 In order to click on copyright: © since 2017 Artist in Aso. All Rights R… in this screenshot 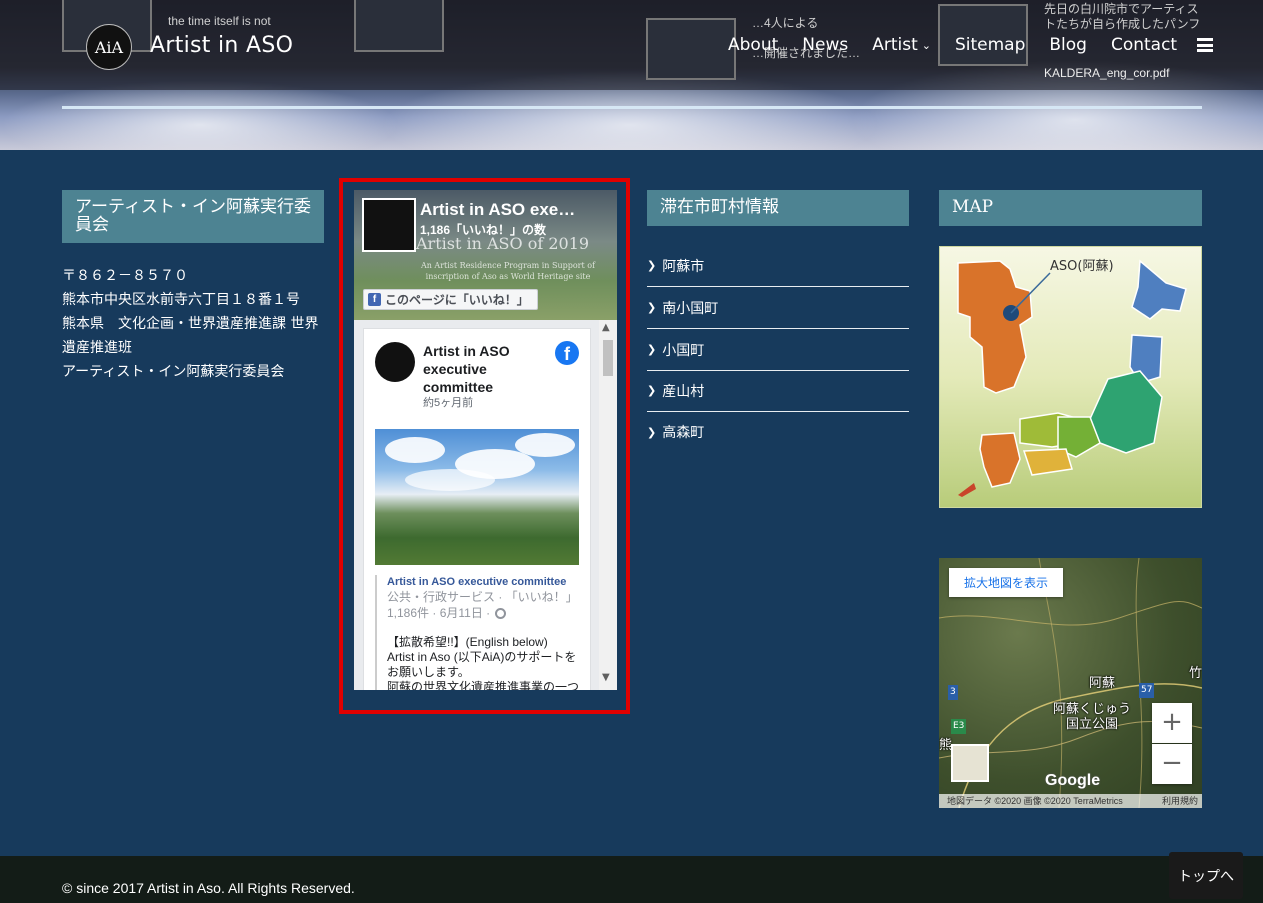, I will do `click(208, 888)`.